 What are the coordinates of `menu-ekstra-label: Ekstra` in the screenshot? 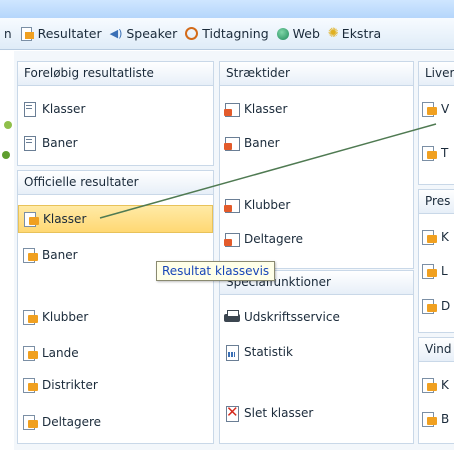 It's located at (361, 33).